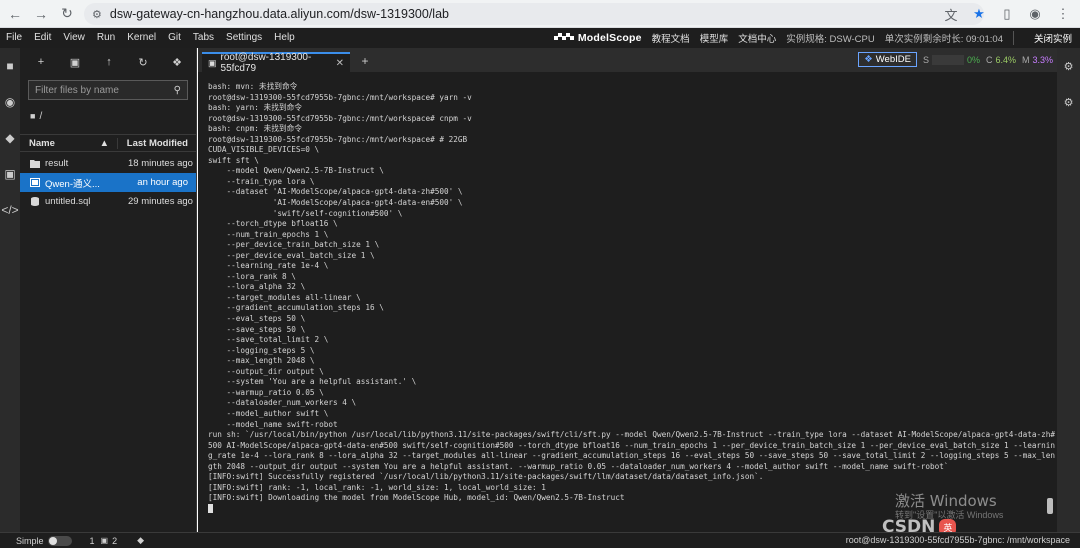  Describe the element at coordinates (140, 540) in the screenshot. I see `git-status-icon: ◆` at that location.